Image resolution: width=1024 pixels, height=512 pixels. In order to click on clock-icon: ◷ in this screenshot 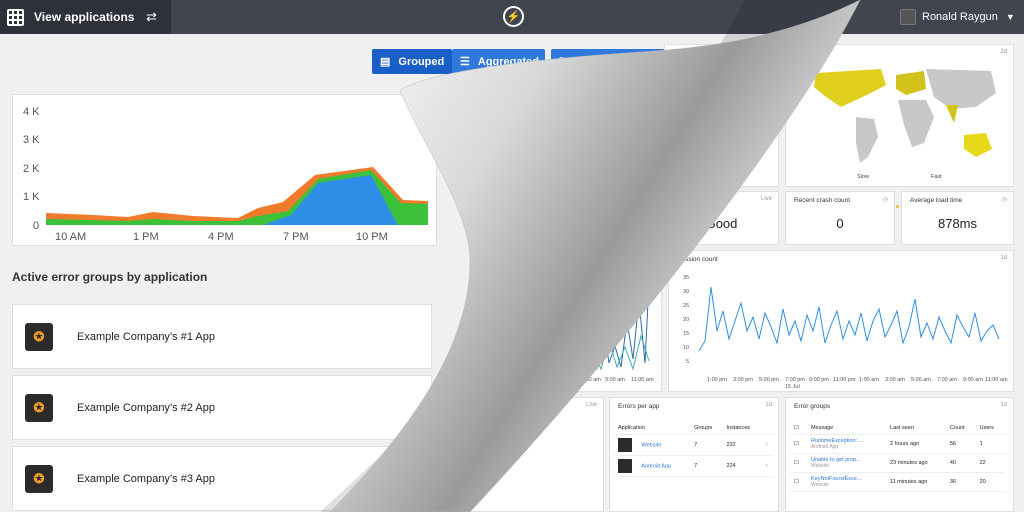, I will do `click(885, 200)`.